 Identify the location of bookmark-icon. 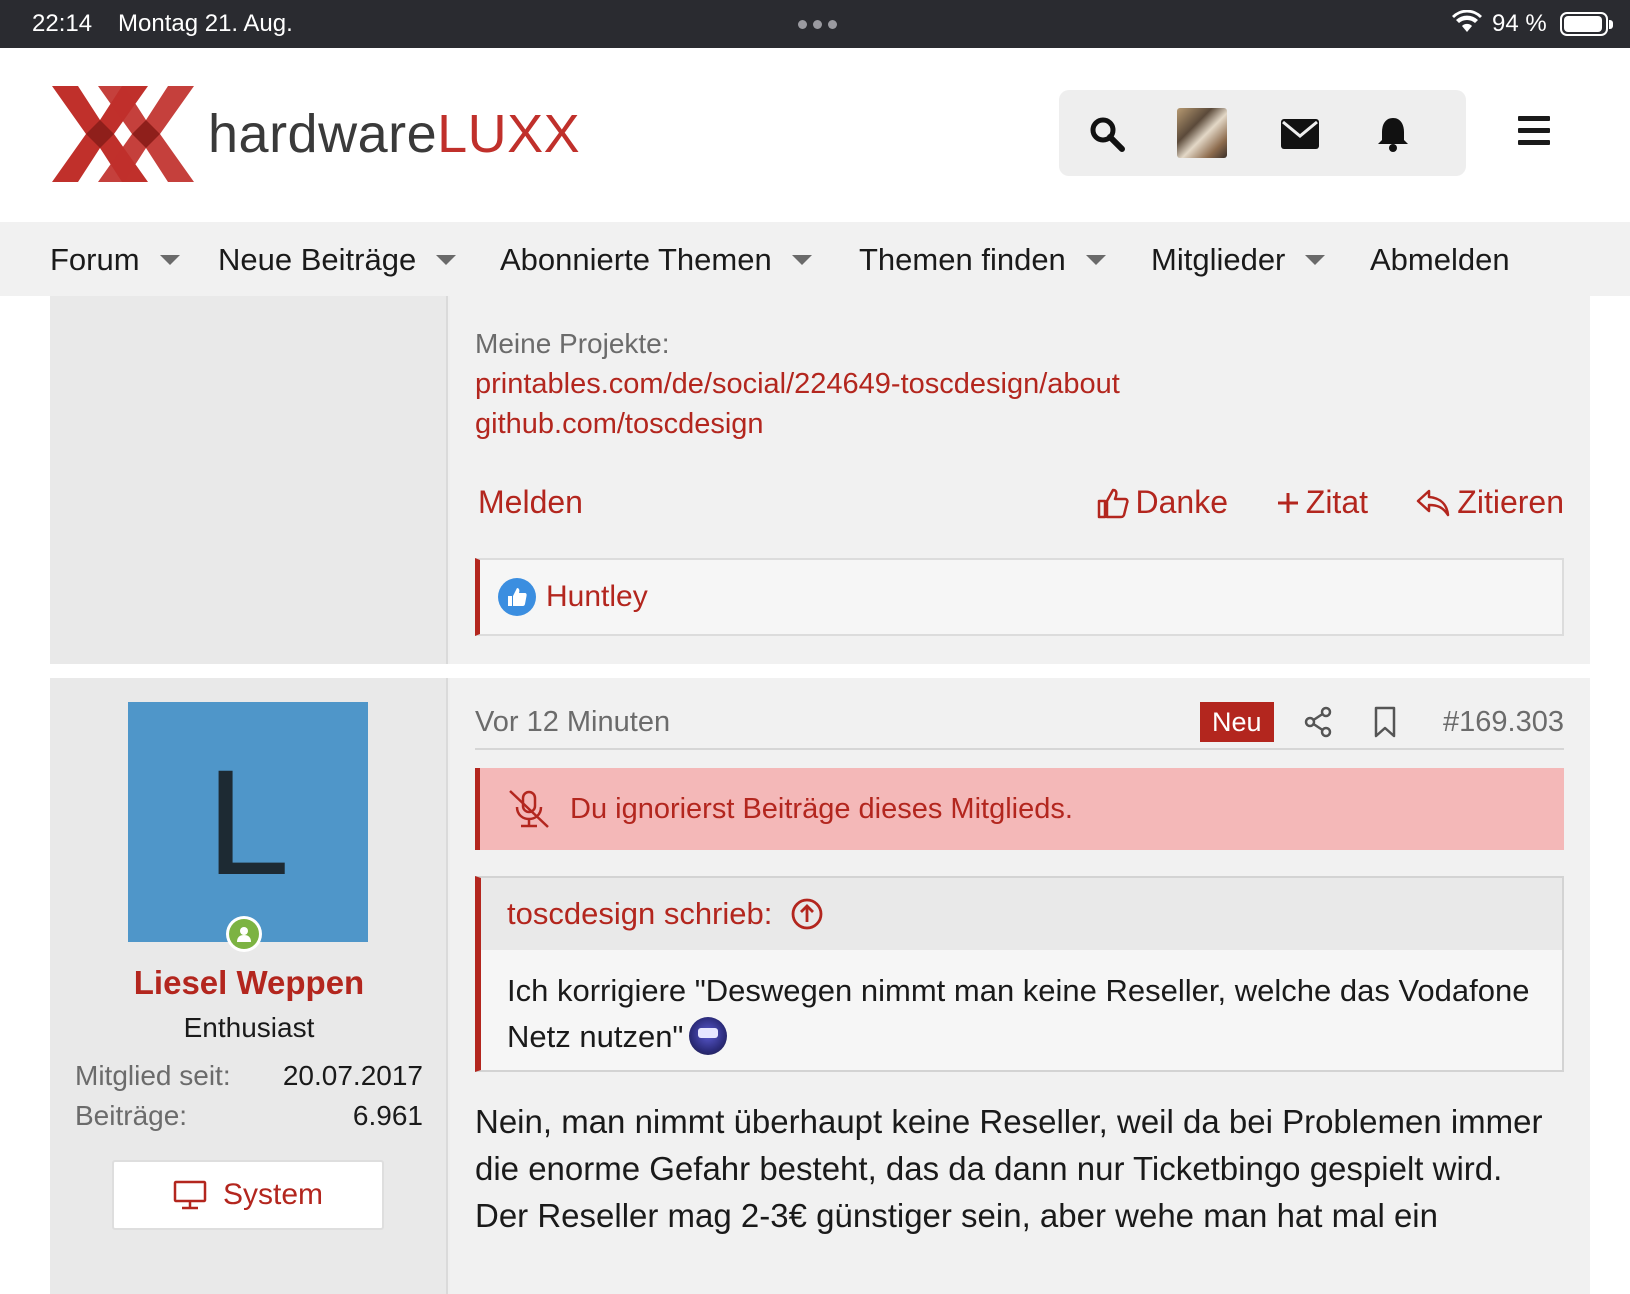
(1385, 724).